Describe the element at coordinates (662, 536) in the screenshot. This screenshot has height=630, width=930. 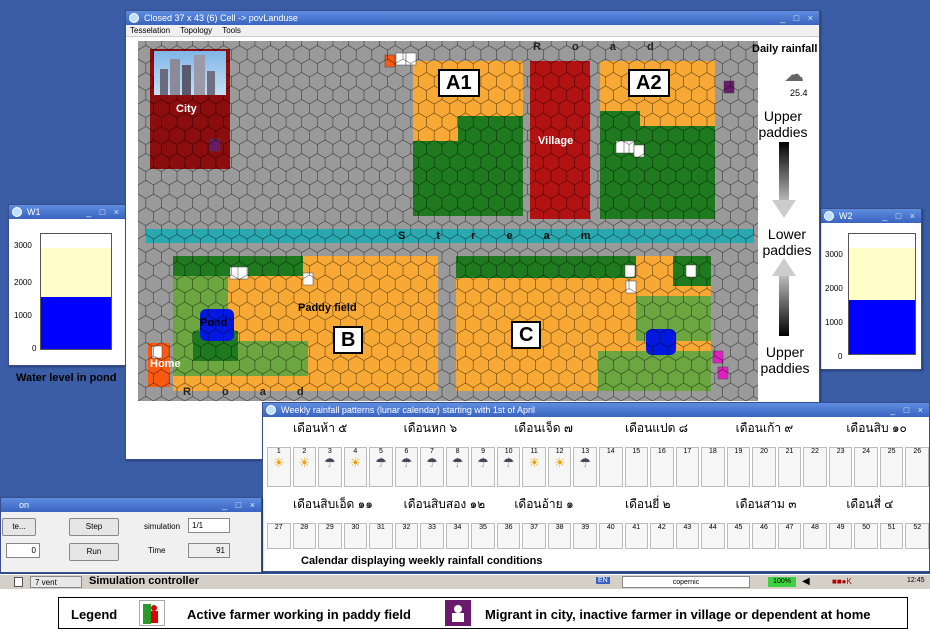
I see `week-cell: 42` at that location.